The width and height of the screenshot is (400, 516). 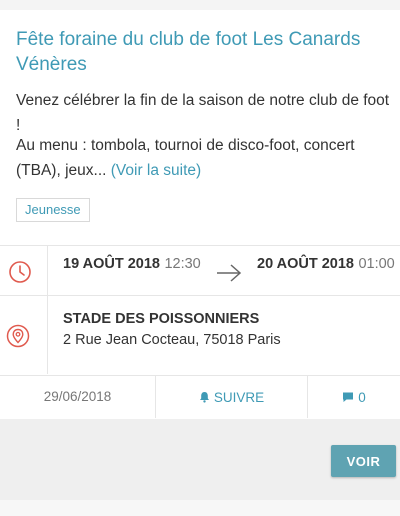 What do you see at coordinates (172, 340) in the screenshot?
I see `venue-address: 2 Rue Jean Cocteau, 75018 Paris` at bounding box center [172, 340].